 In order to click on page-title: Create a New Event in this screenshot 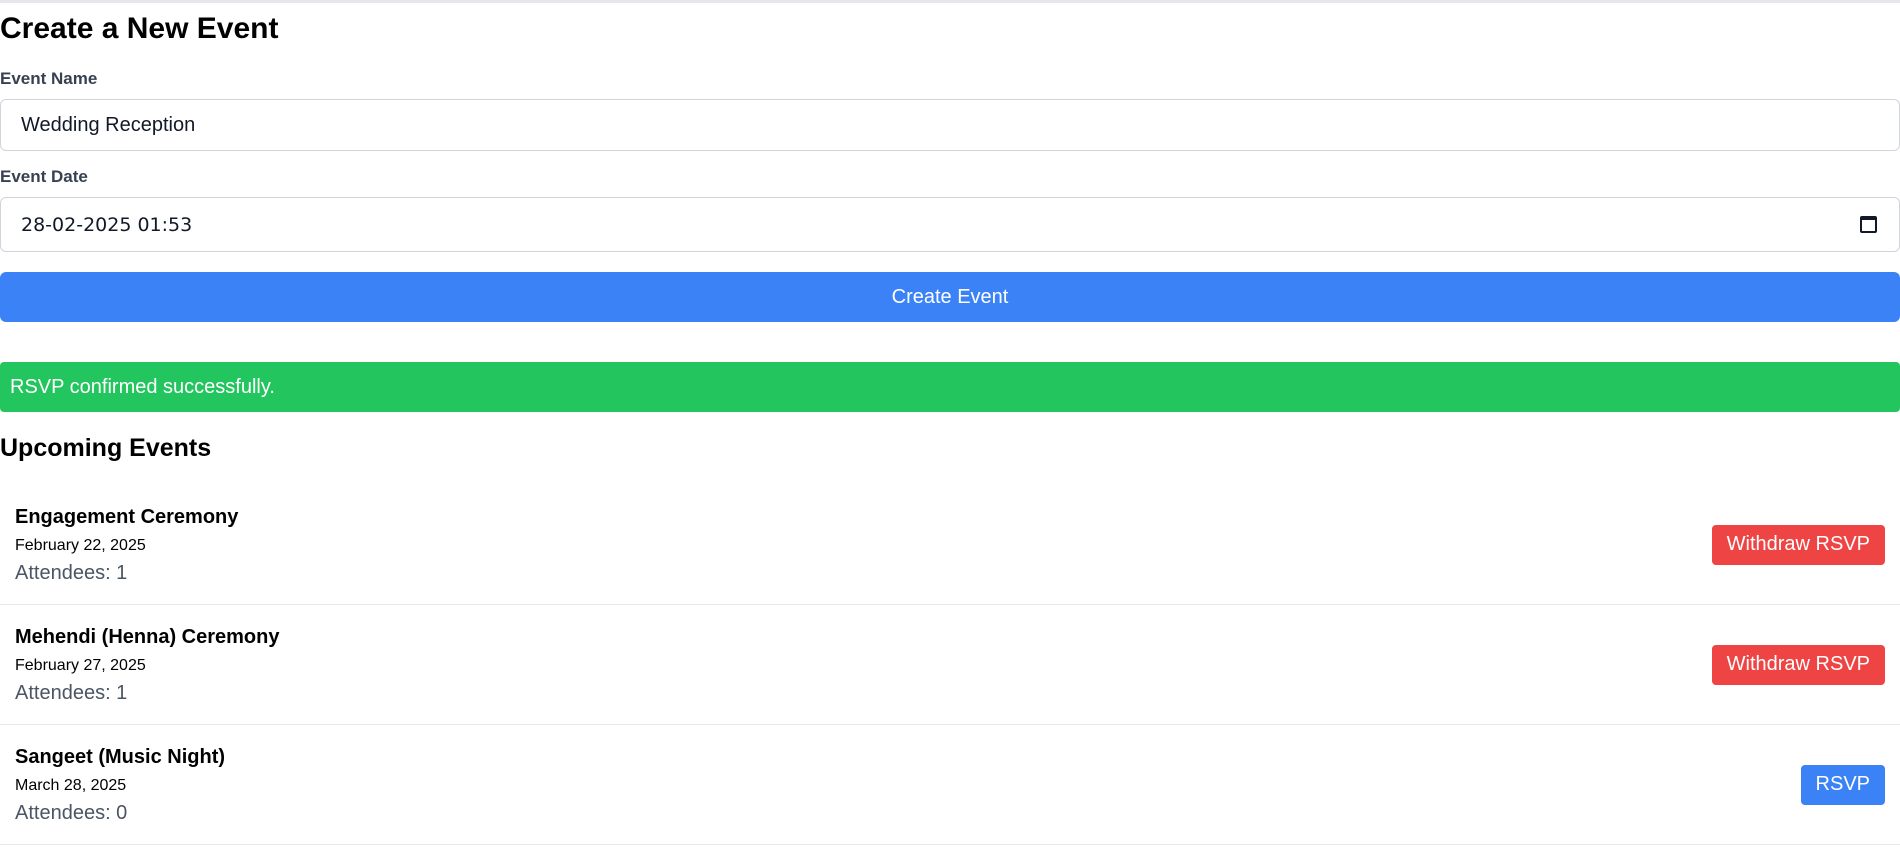, I will do `click(139, 28)`.